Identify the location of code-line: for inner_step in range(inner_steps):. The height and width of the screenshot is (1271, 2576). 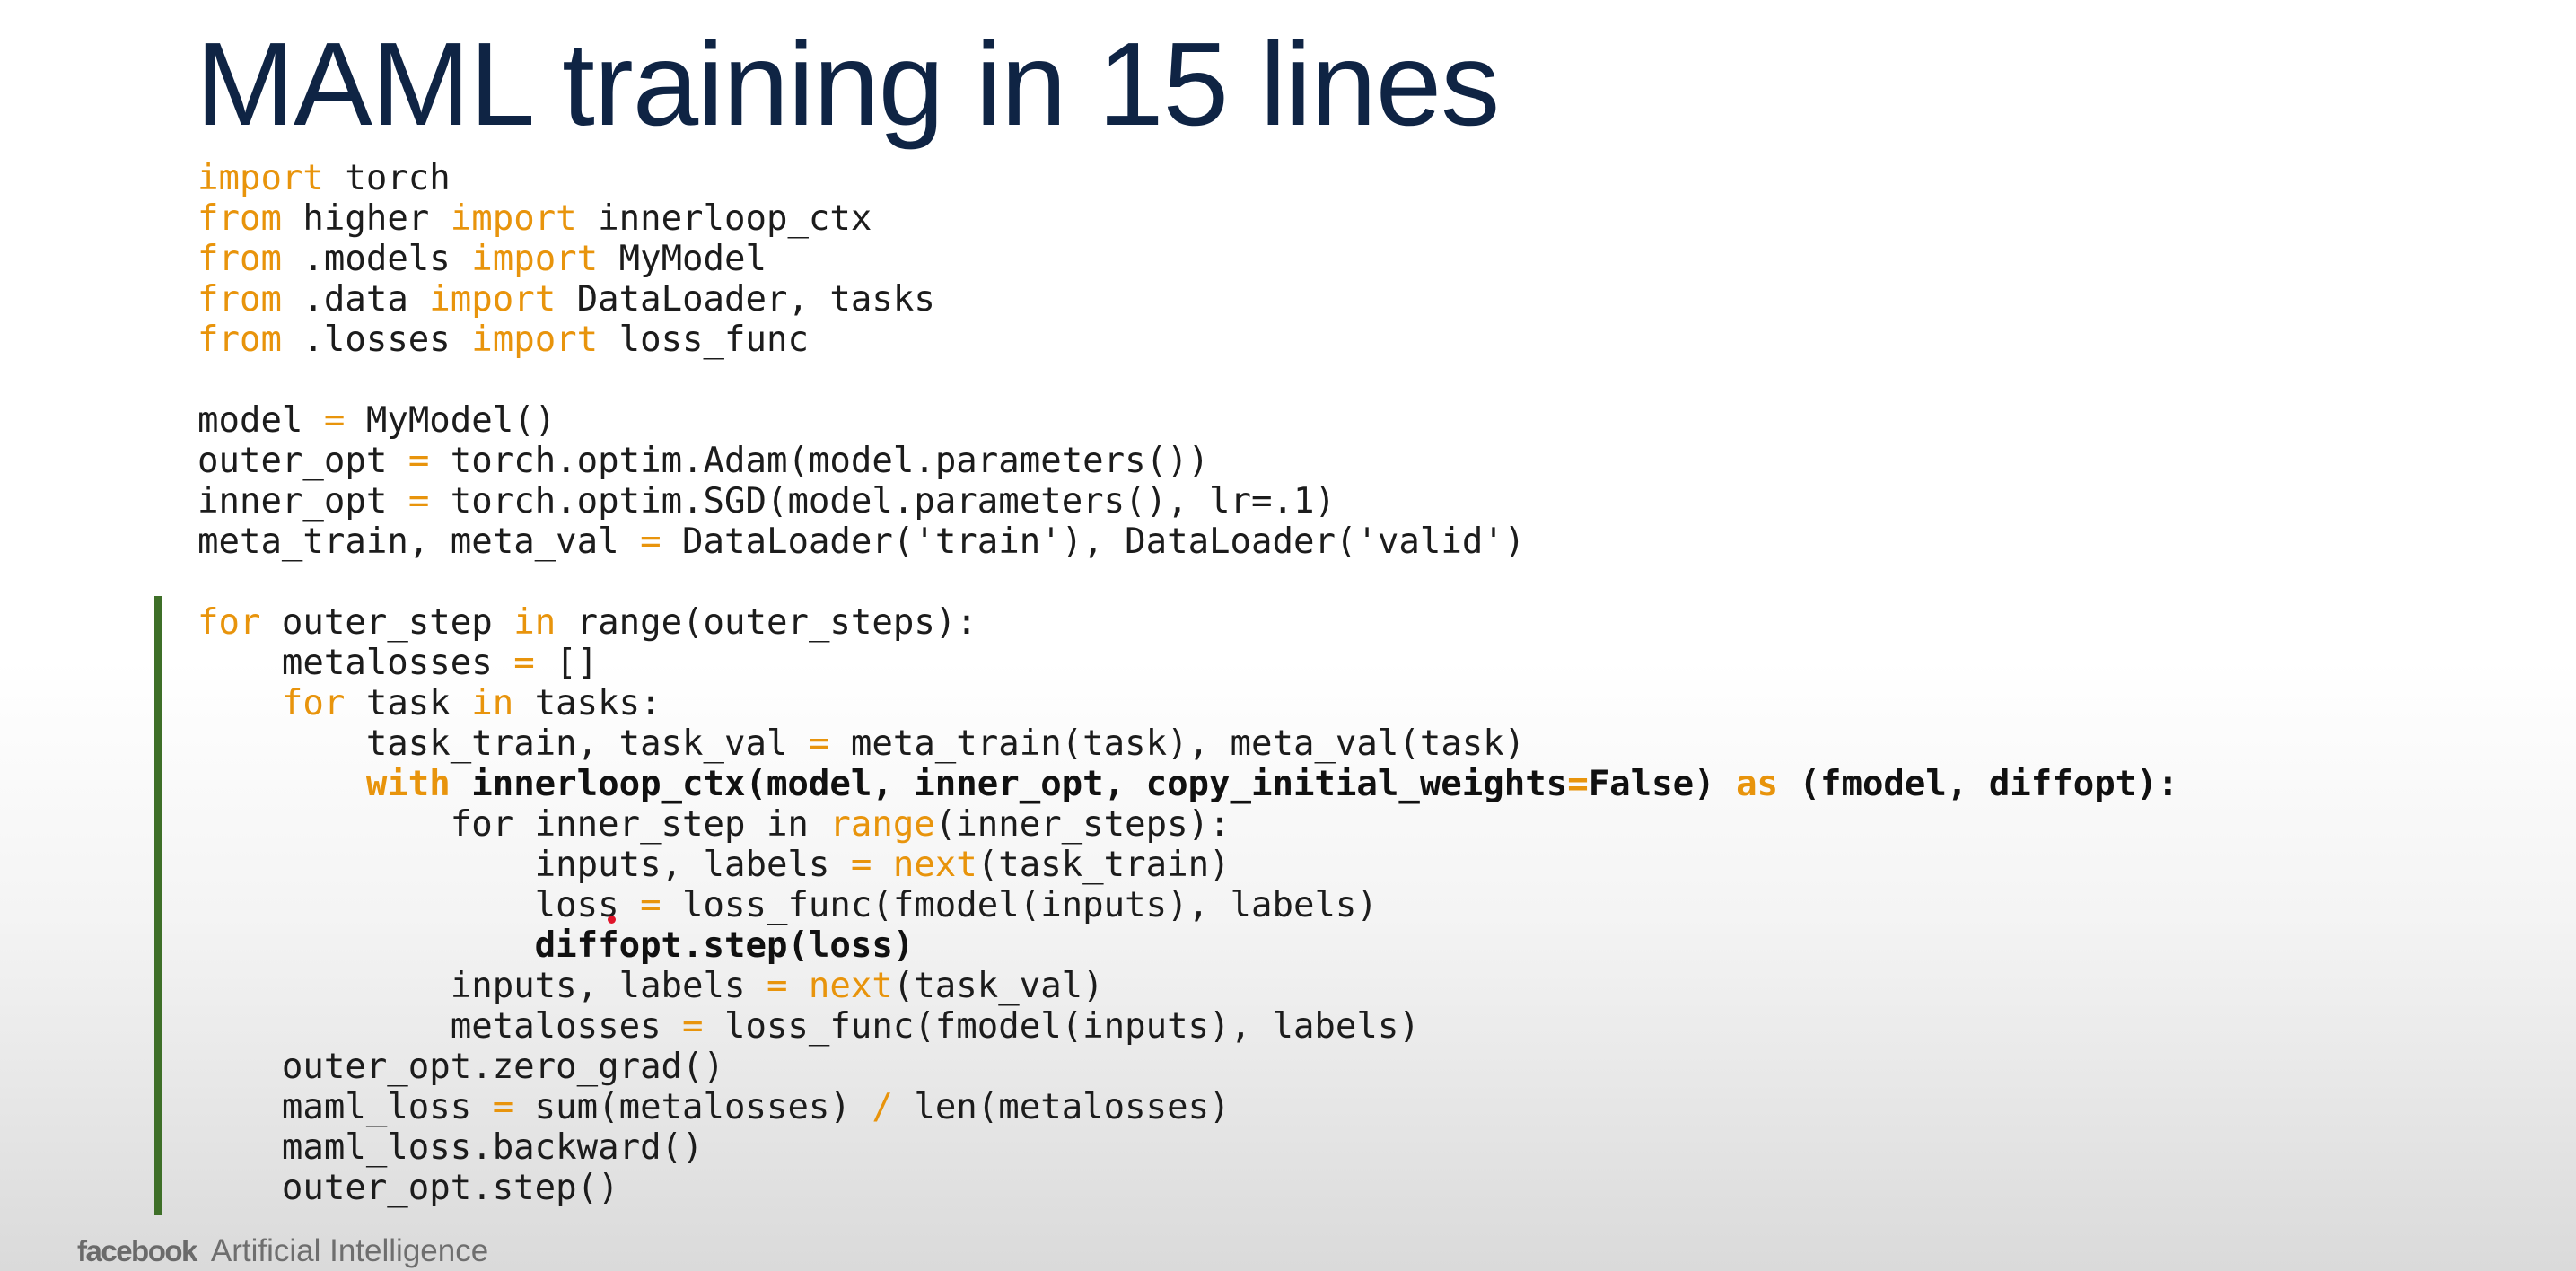
(1187, 824).